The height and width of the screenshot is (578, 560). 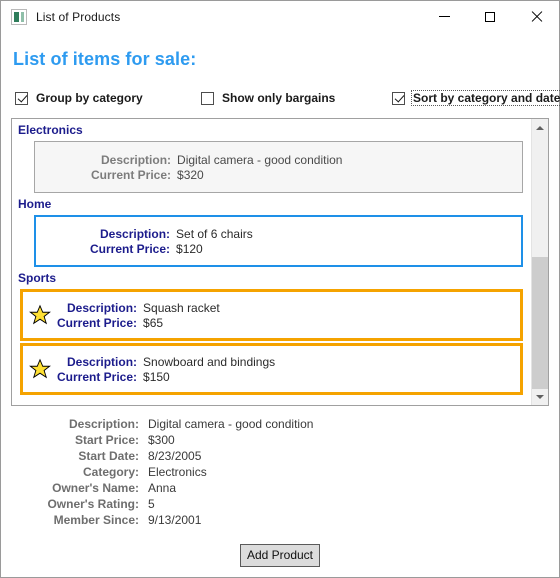 What do you see at coordinates (108, 456) in the screenshot?
I see `detail-label-start-date: Start Date:` at bounding box center [108, 456].